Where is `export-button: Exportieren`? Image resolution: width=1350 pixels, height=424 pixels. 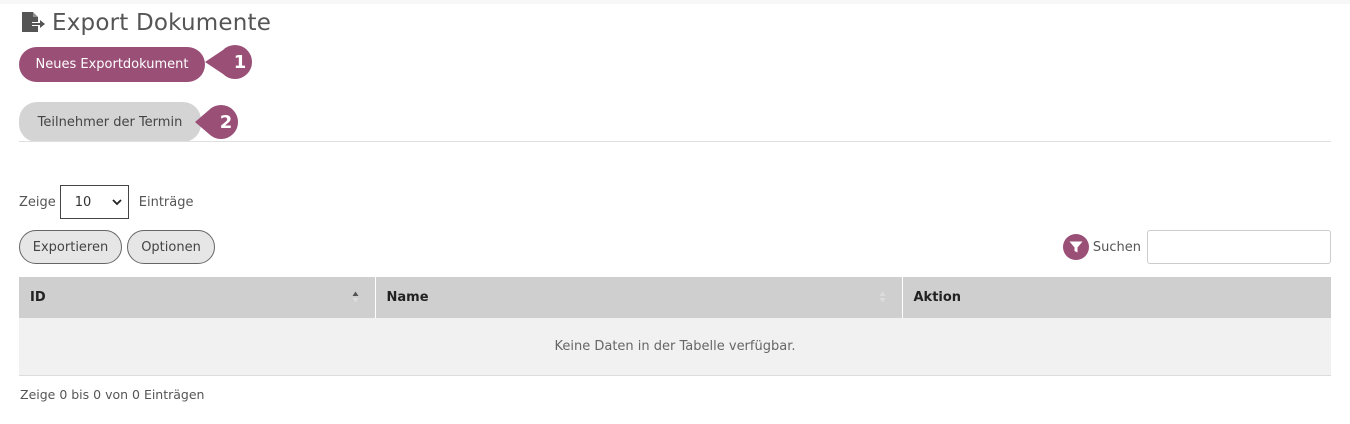
export-button: Exportieren is located at coordinates (70, 247).